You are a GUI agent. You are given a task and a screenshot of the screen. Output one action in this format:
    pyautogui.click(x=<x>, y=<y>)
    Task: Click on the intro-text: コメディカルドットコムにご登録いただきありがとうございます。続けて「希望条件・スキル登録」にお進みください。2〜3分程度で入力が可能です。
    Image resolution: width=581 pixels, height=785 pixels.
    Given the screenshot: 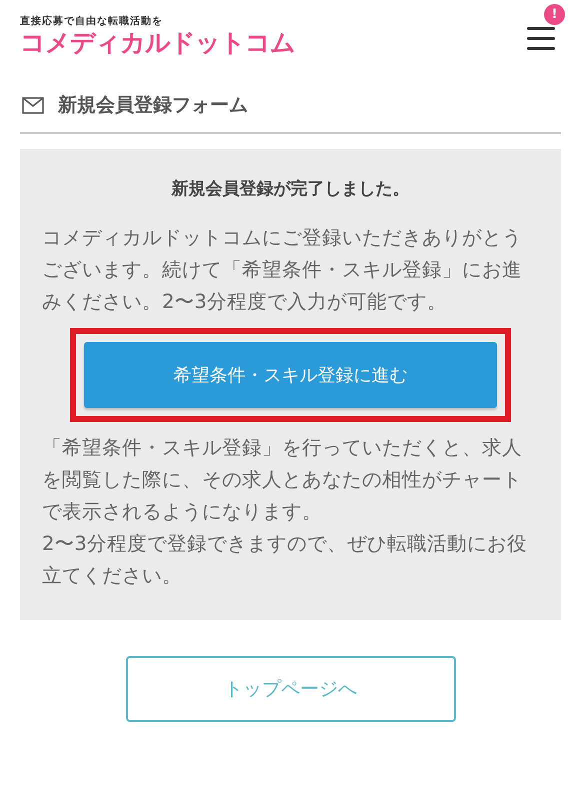 What is the action you would take?
    pyautogui.click(x=282, y=270)
    